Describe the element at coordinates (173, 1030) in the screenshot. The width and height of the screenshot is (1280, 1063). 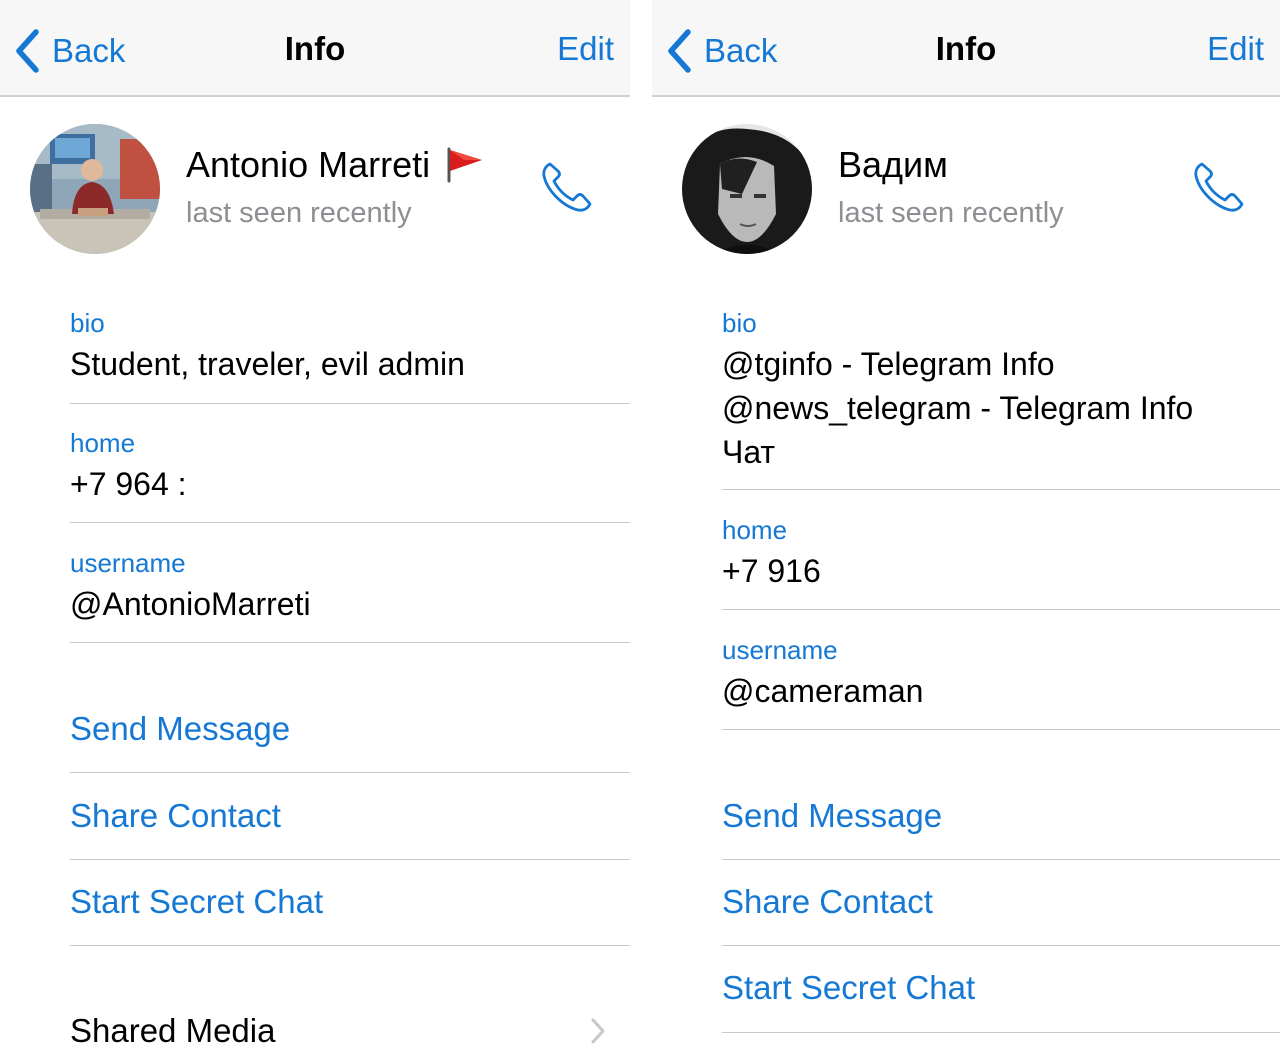
I see `shared-media-label: Shared Media` at that location.